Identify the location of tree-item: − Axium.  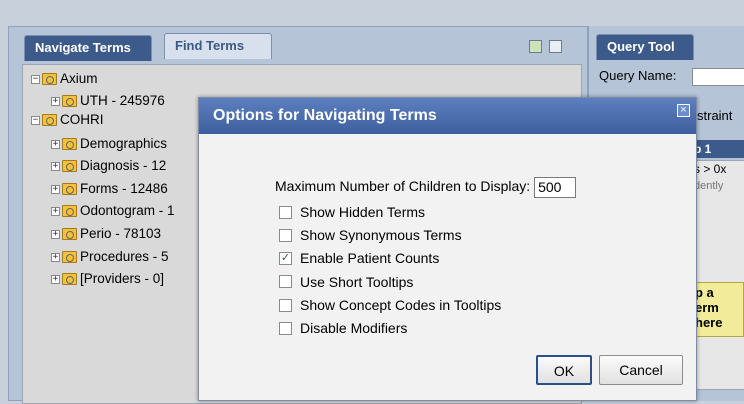
(64, 79).